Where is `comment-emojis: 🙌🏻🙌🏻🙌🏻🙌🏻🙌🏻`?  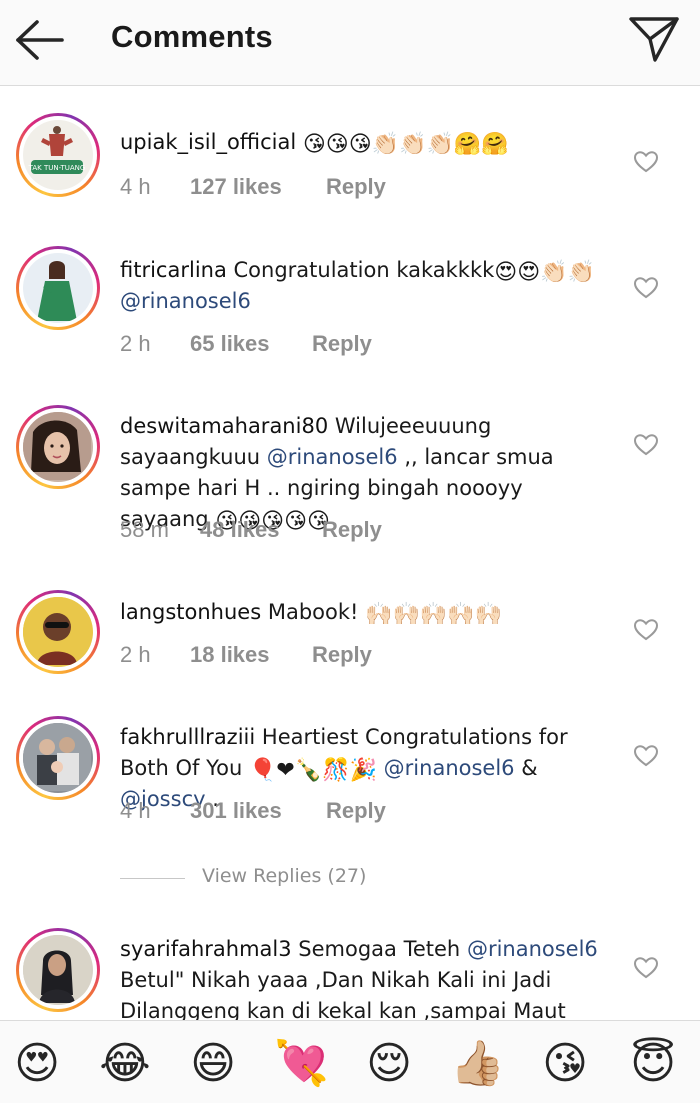 comment-emojis: 🙌🏻🙌🏻🙌🏻🙌🏻🙌🏻 is located at coordinates (434, 614).